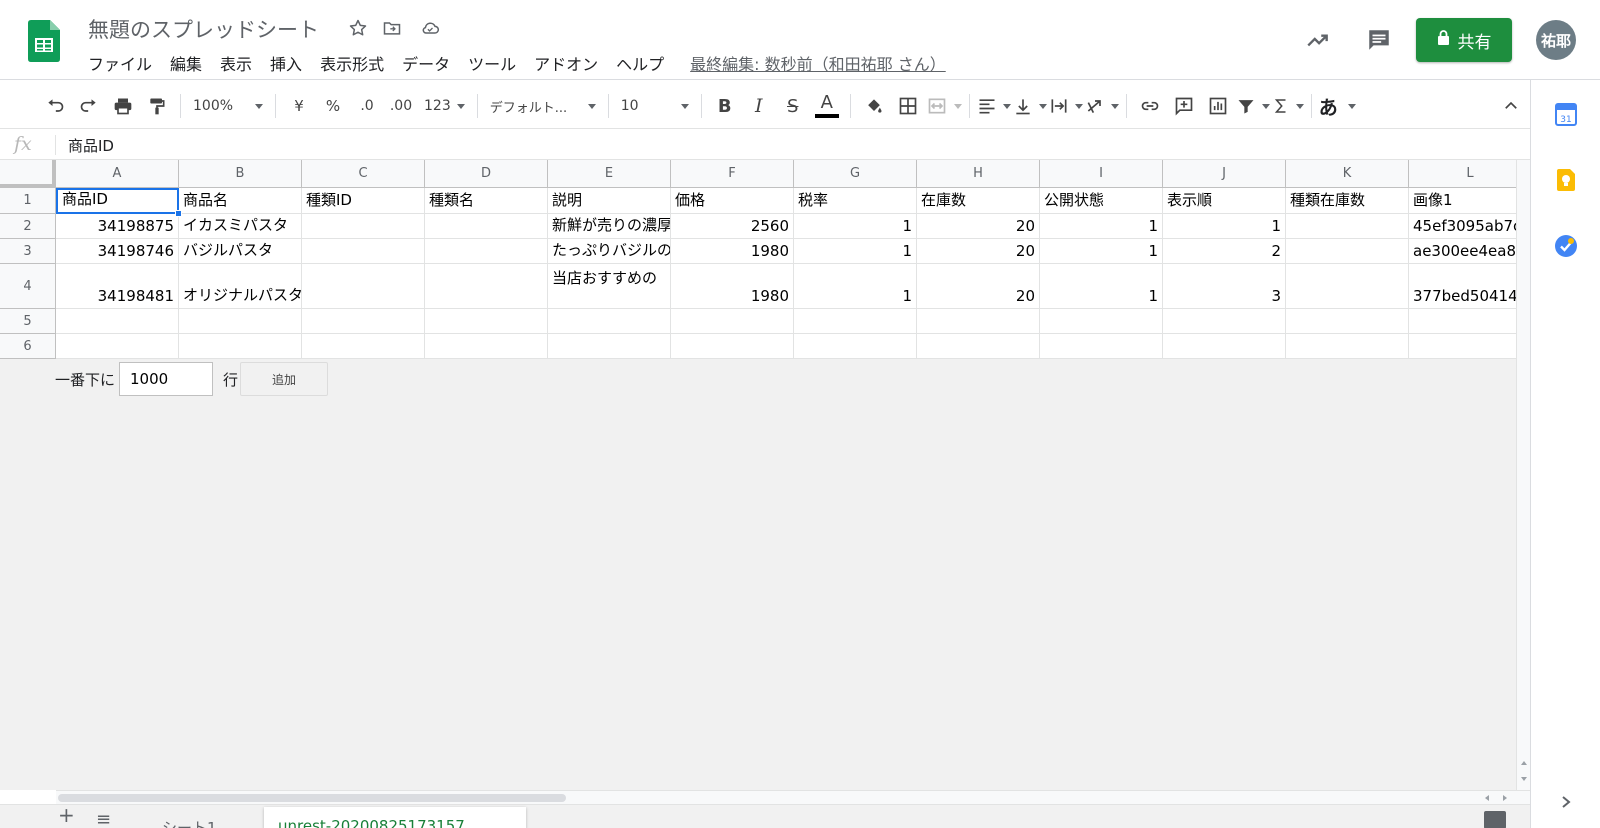 The height and width of the screenshot is (828, 1600). What do you see at coordinates (240, 286) in the screenshot?
I see `cell-b4: オリジナルパスタ` at bounding box center [240, 286].